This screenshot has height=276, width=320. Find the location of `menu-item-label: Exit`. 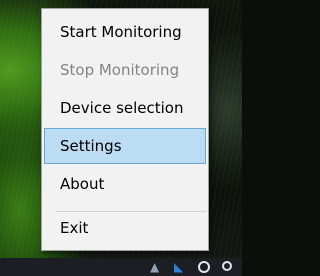

menu-item-label: Exit is located at coordinates (74, 228).